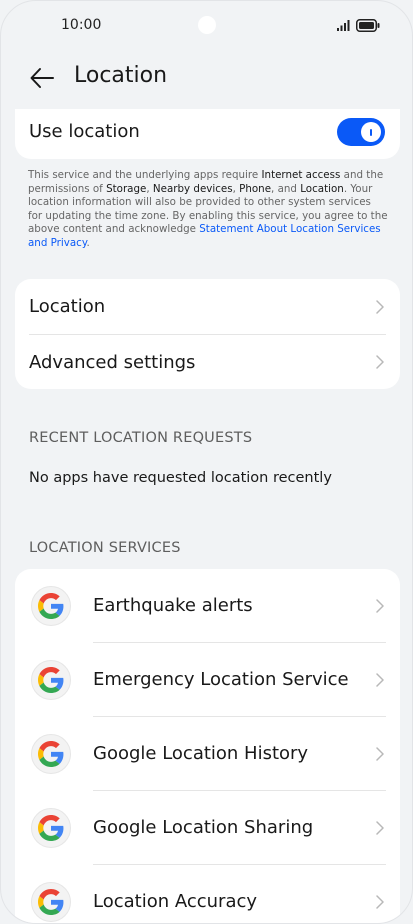 The height and width of the screenshot is (924, 413). I want to click on menu-item-location: Location, so click(207, 306).